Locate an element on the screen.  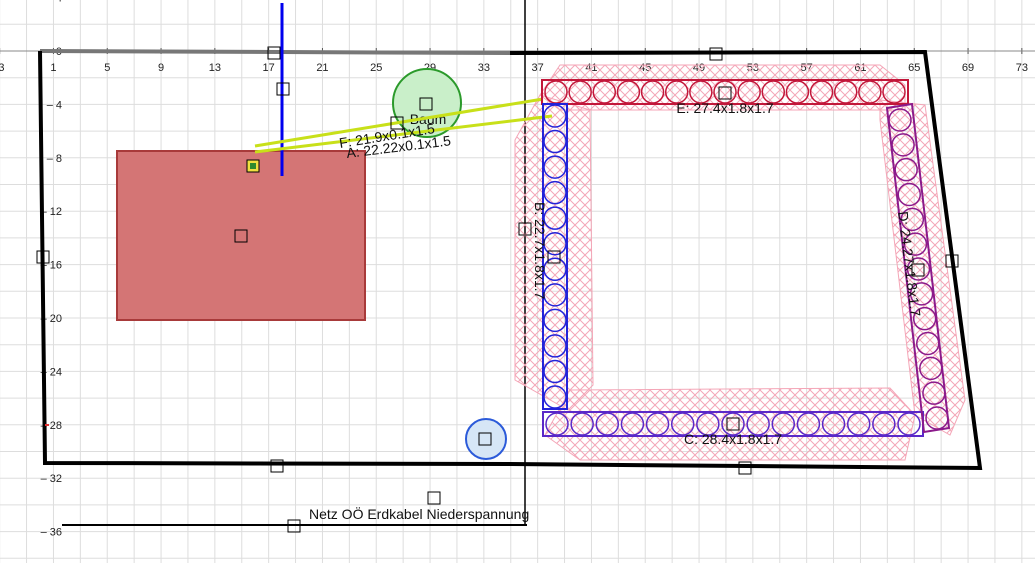
small-circle is located at coordinates (486, 439).